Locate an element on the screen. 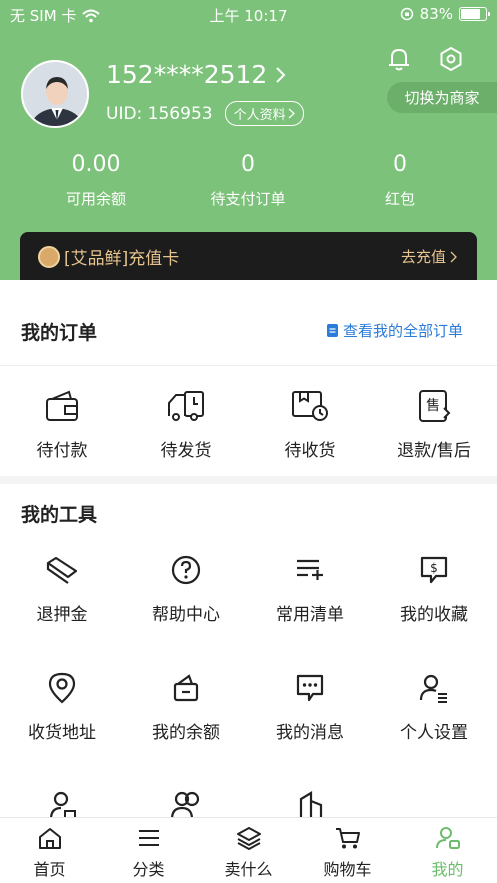 The image size is (497, 883). tab-label: 首页 is located at coordinates (49, 869).